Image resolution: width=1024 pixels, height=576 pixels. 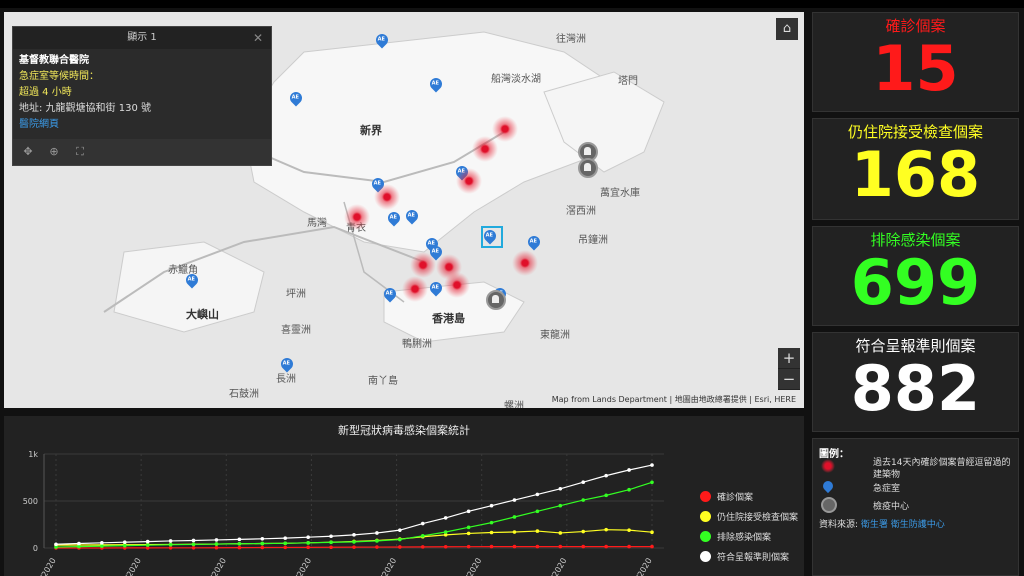 I want to click on x-tick-label: 02/2020, so click(x=641, y=566).